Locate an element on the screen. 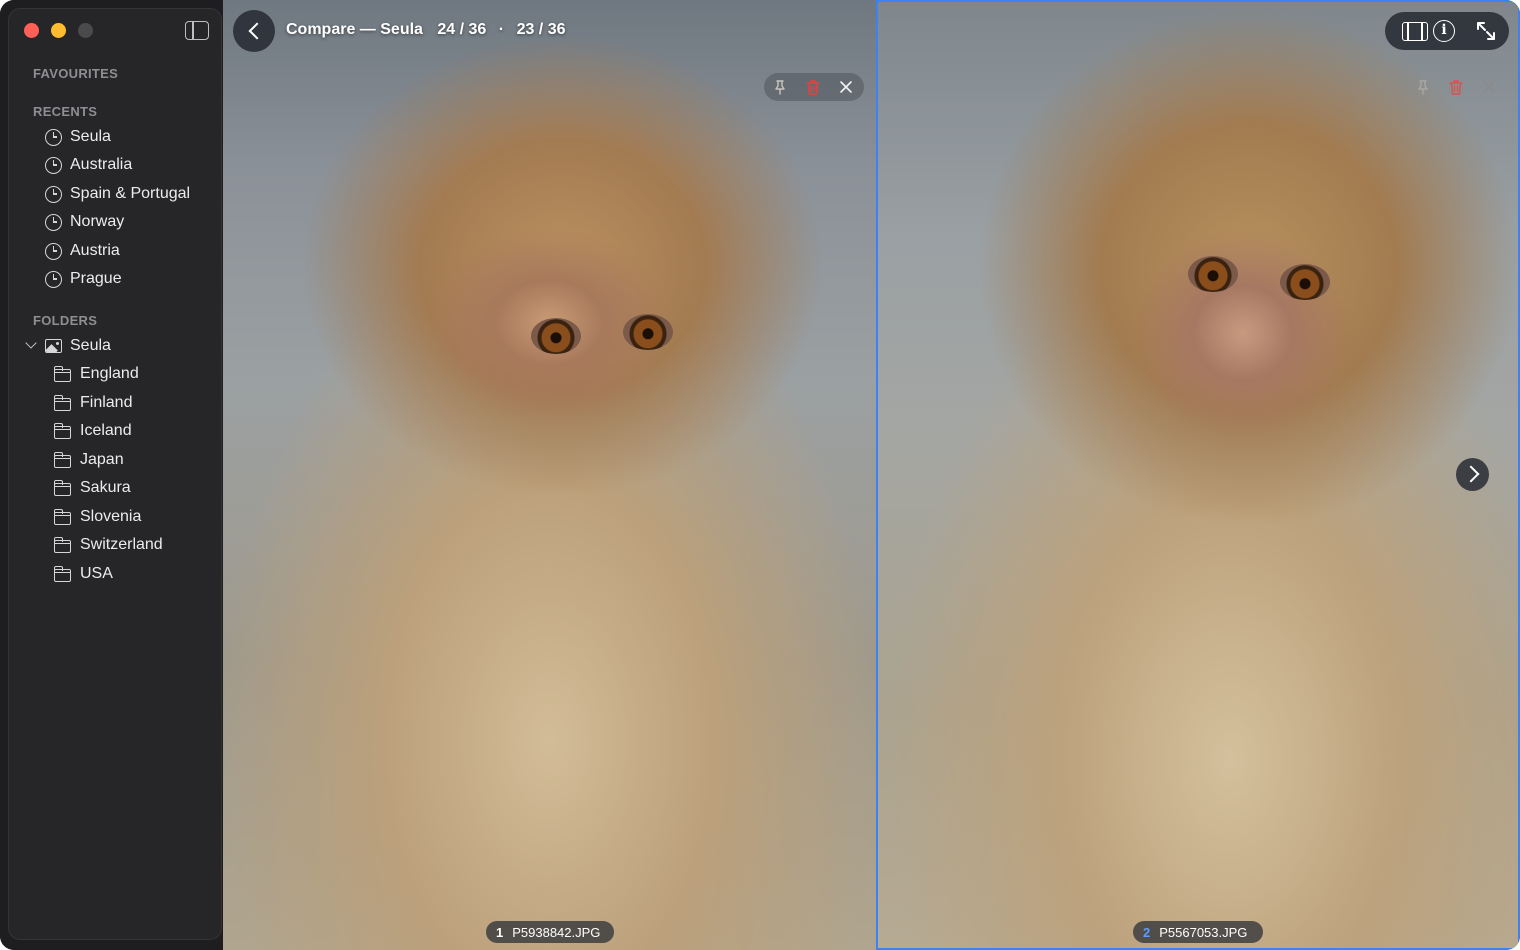  recent-item-label: Prague is located at coordinates (96, 278).